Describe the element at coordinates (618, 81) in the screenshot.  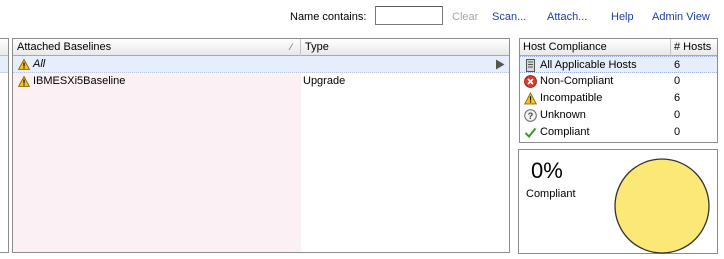
I see `list-item-non-compliant: Non-Compliant 0` at that location.